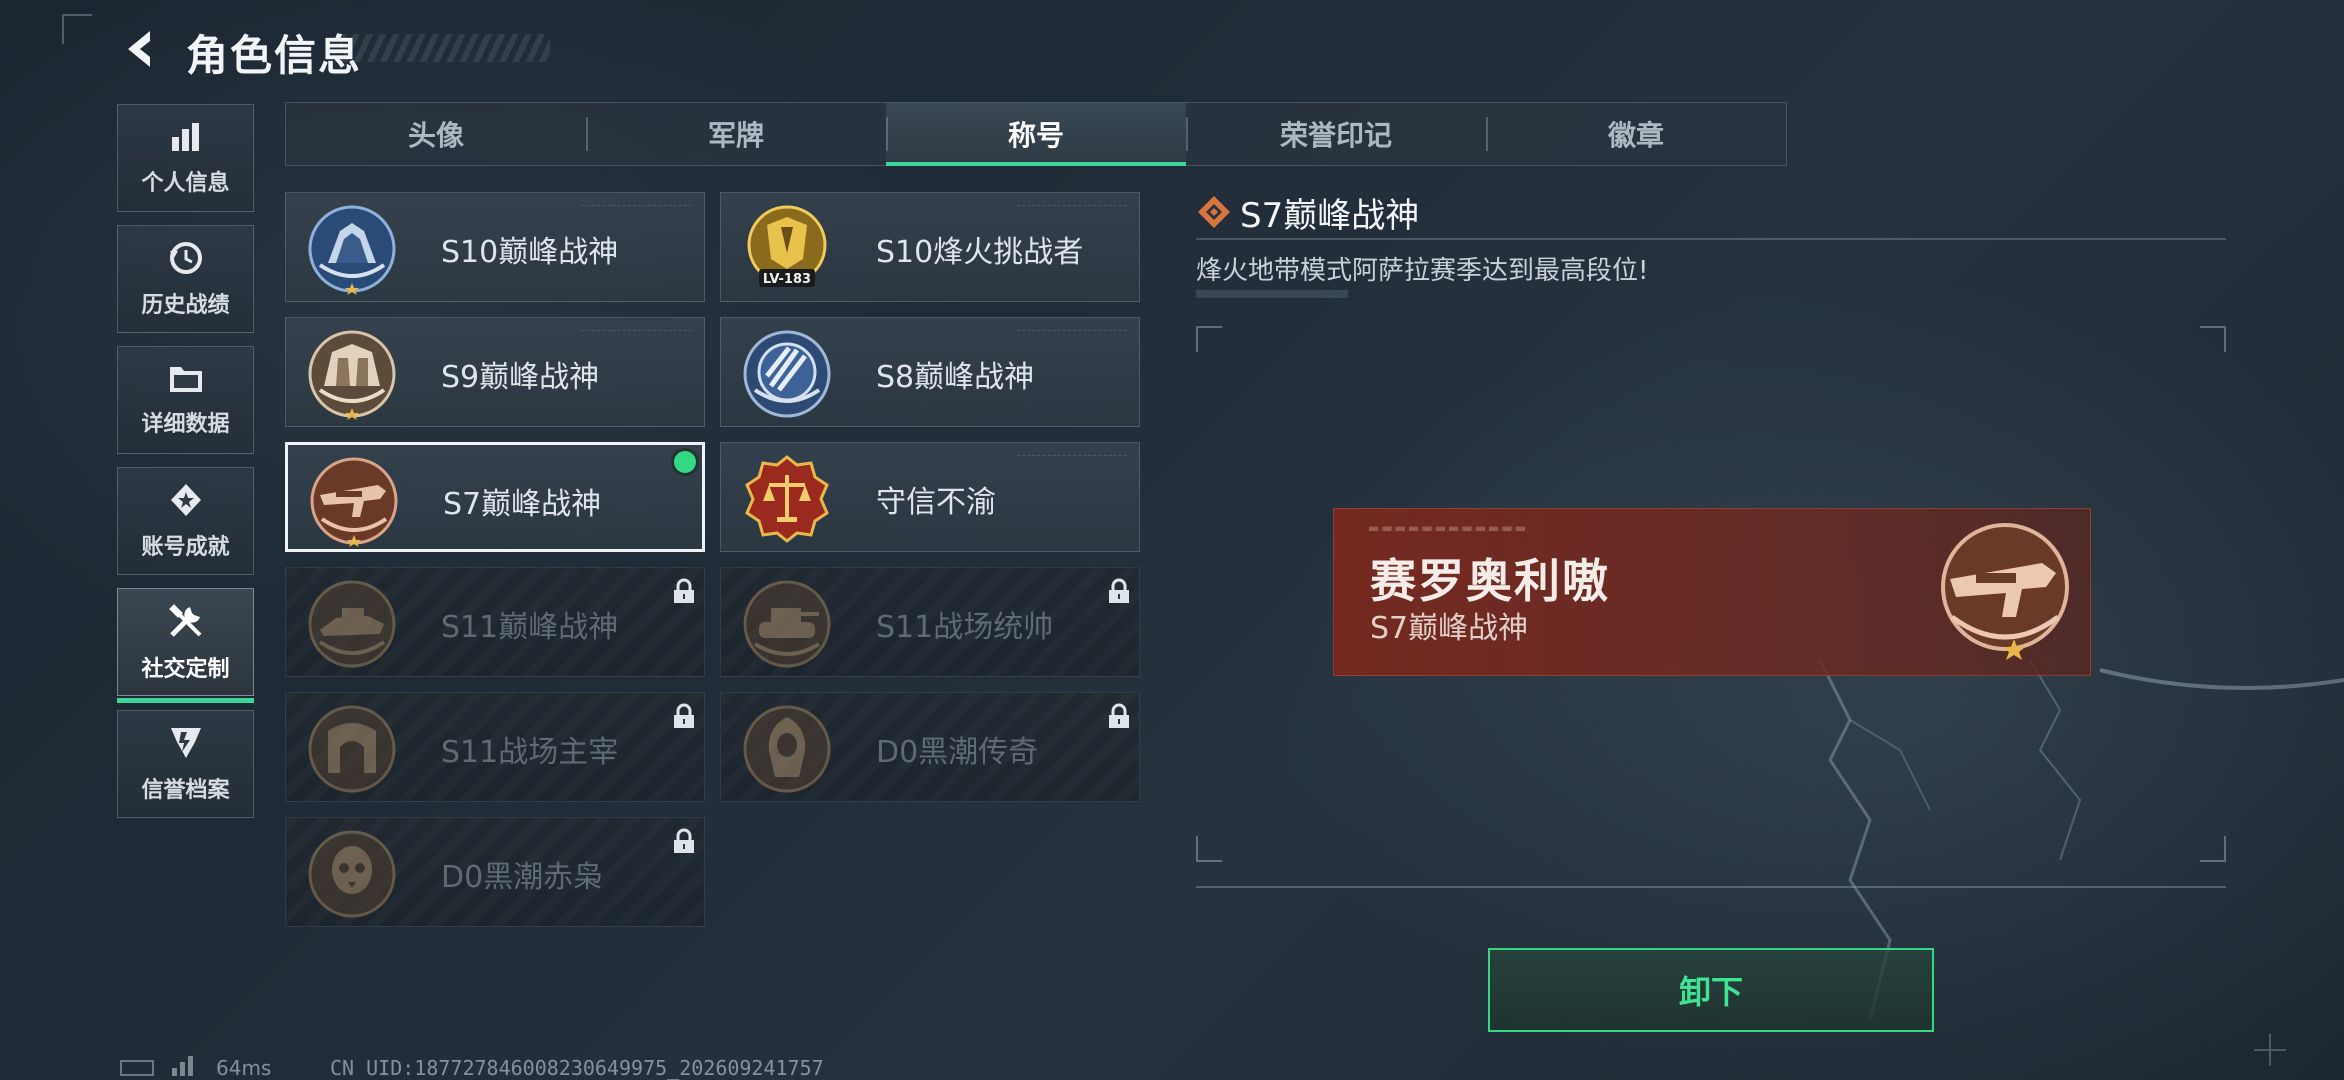  Describe the element at coordinates (957, 752) in the screenshot. I see `title-name: D0黑潮传奇` at that location.